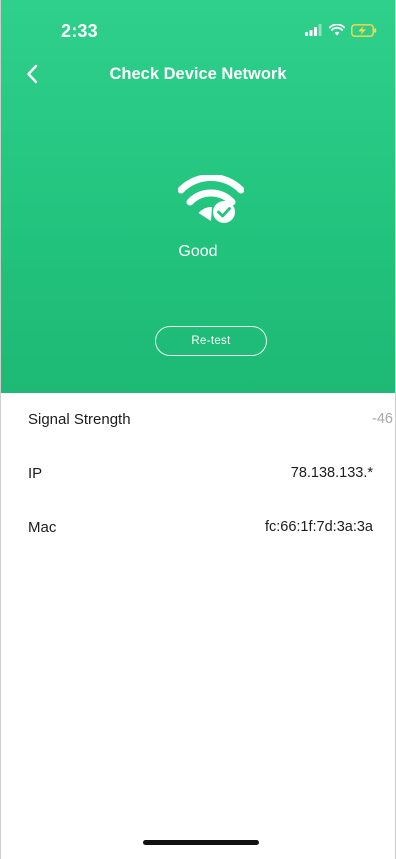 The width and height of the screenshot is (396, 859). Describe the element at coordinates (364, 30) in the screenshot. I see `battery-charging-icon` at that location.